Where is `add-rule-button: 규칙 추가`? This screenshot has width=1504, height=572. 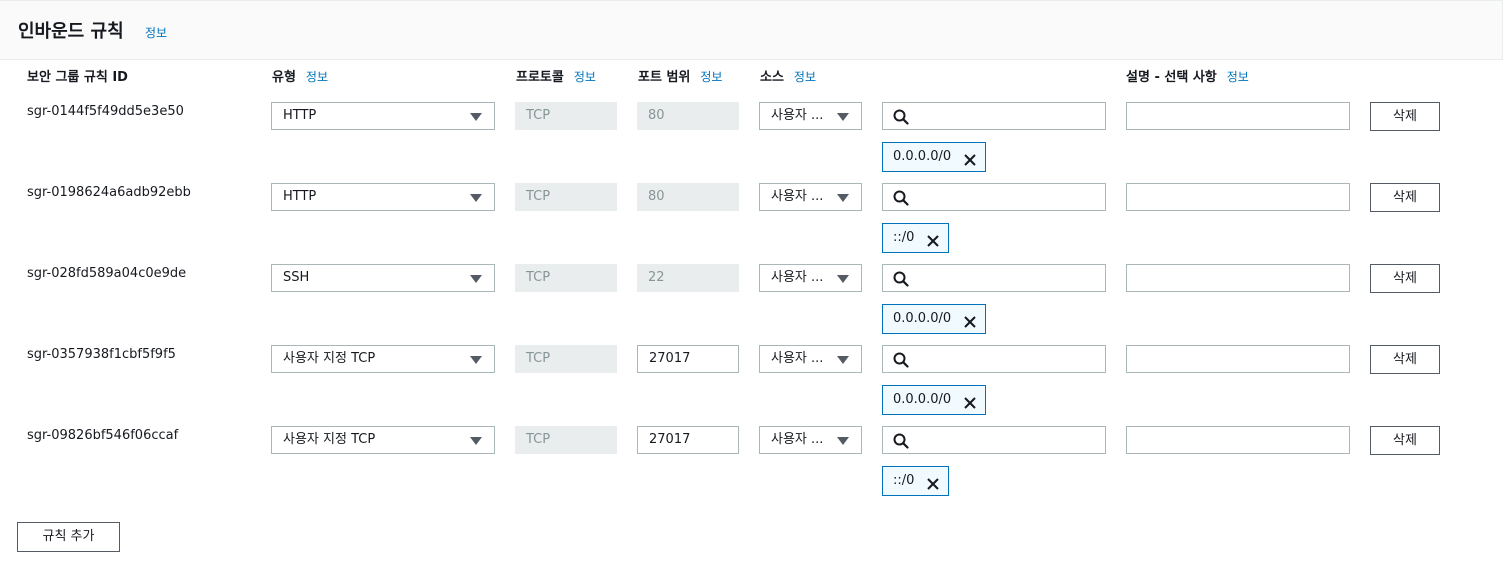
add-rule-button: 규칙 추가 is located at coordinates (68, 537).